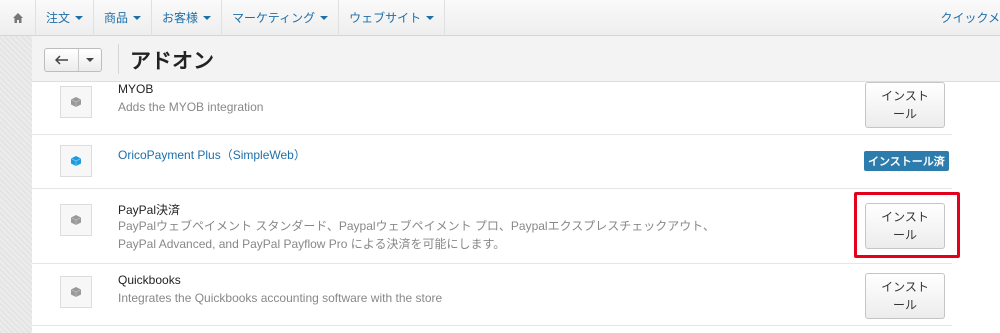 Image resolution: width=1000 pixels, height=333 pixels. Describe the element at coordinates (970, 18) in the screenshot. I see `quick-menu-link: クイックメ` at that location.